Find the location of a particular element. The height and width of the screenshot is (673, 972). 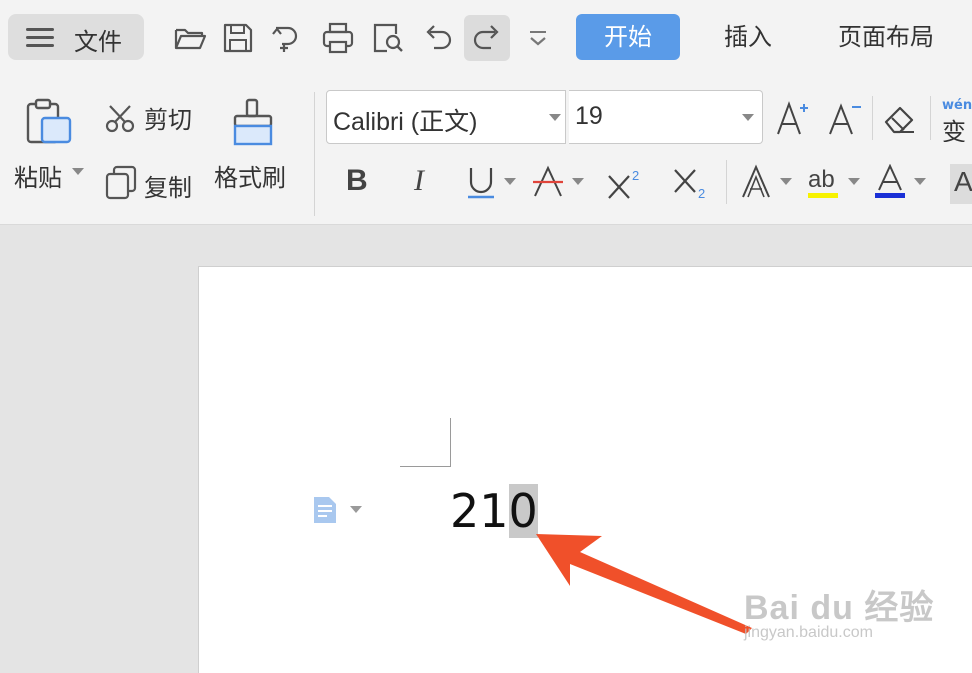

file-menu-label: 文件 is located at coordinates (98, 42).